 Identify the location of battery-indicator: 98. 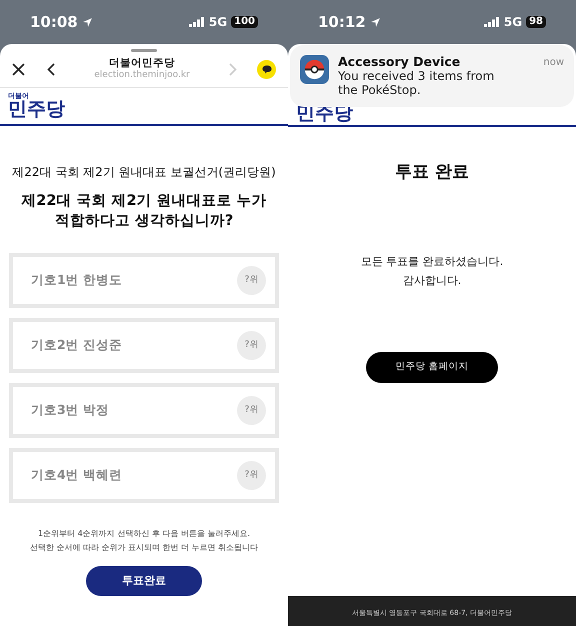
(536, 22).